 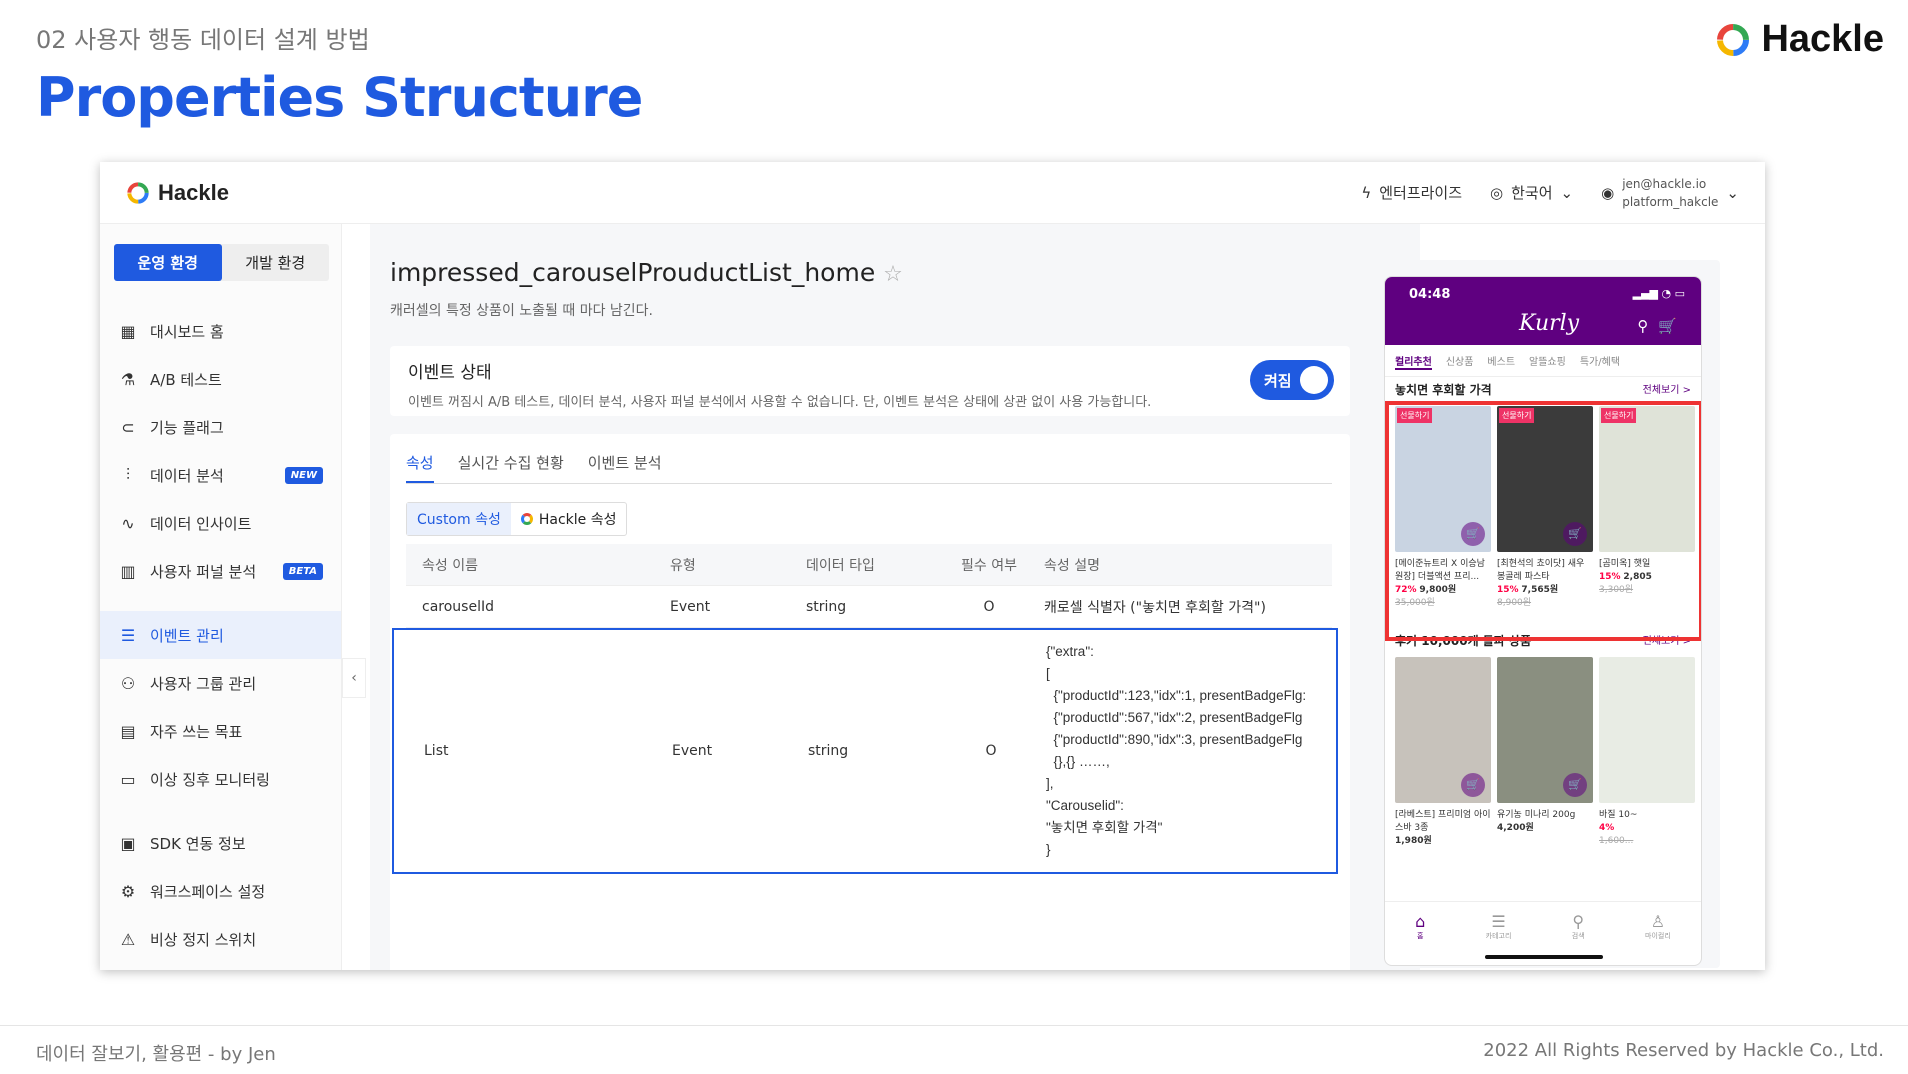 What do you see at coordinates (220, 571) in the screenshot?
I see `sidebar-item: ▥ 사용자 퍼널 분석 BETA` at bounding box center [220, 571].